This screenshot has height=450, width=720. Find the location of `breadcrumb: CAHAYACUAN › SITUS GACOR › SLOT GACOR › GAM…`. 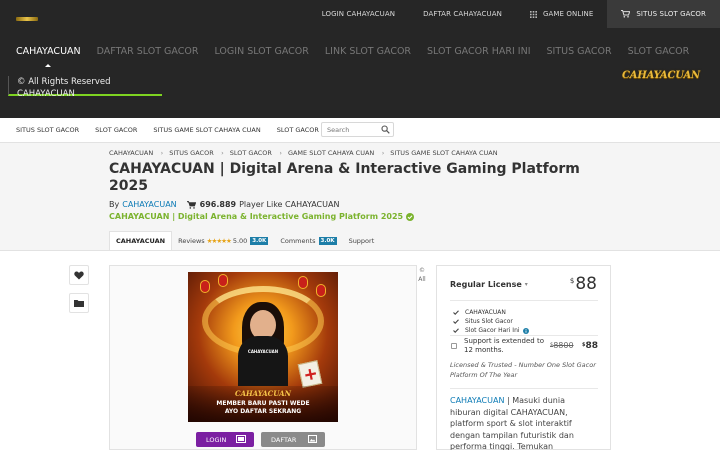

breadcrumb: CAHAYACUAN › SITUS GACOR › SLOT GACOR › GAM… is located at coordinates (311, 153).